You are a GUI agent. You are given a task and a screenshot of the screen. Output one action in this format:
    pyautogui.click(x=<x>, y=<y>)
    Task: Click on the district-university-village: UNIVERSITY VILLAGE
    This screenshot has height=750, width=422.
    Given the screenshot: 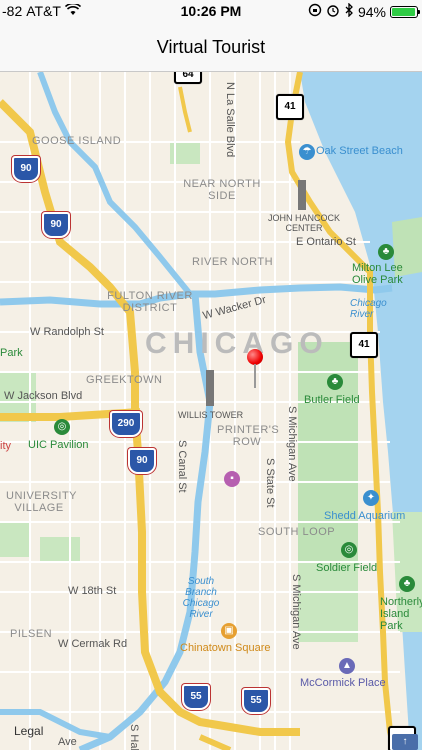 What is the action you would take?
    pyautogui.click(x=42, y=502)
    